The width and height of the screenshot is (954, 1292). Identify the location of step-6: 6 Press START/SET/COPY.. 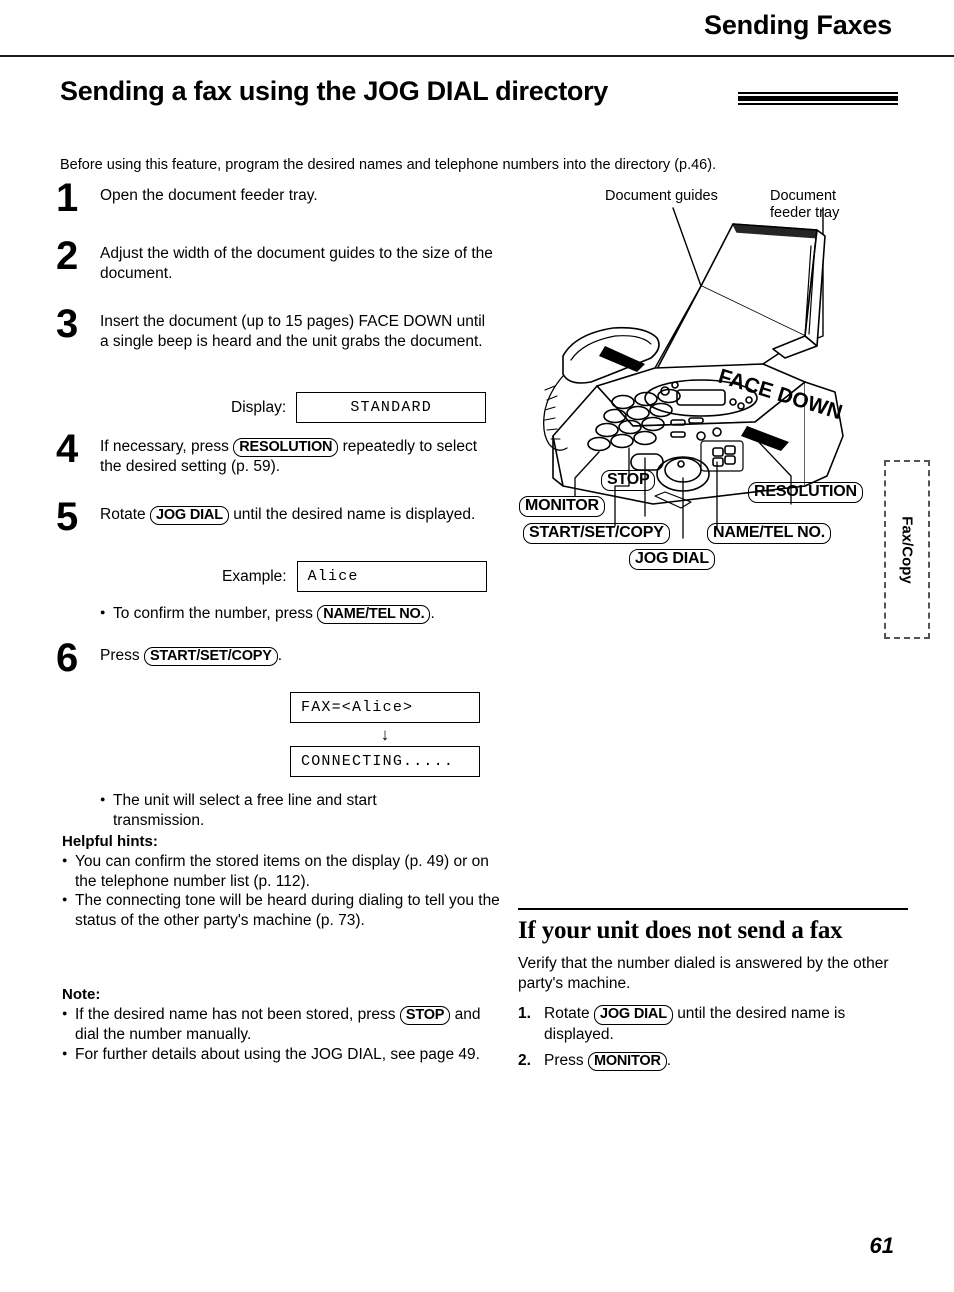
(276, 665).